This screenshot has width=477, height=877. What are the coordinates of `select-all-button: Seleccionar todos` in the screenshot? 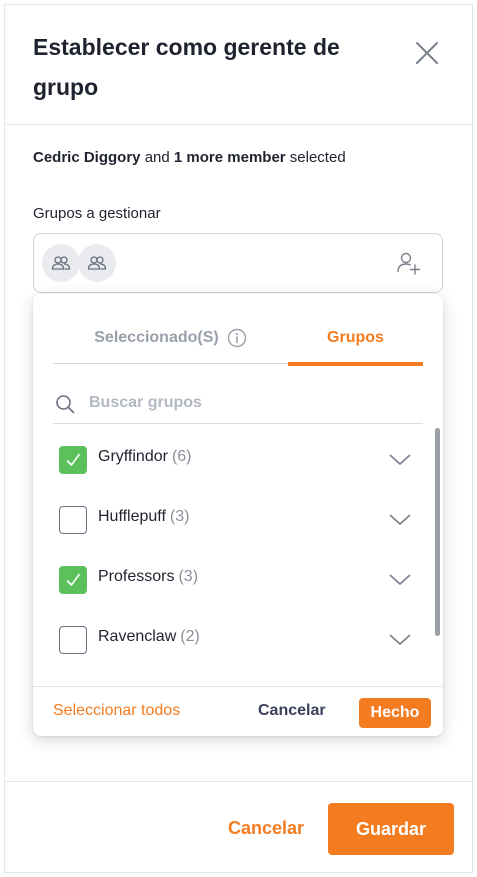 It's located at (116, 711).